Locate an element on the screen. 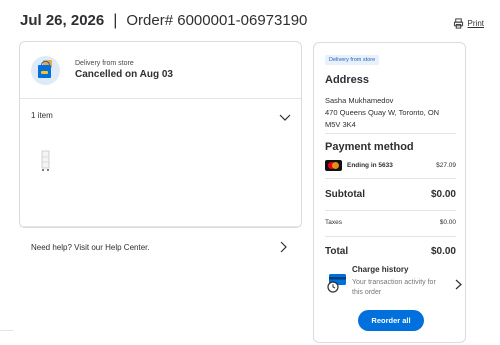  help-center-text: Need help? Visit our Help Center. is located at coordinates (90, 247).